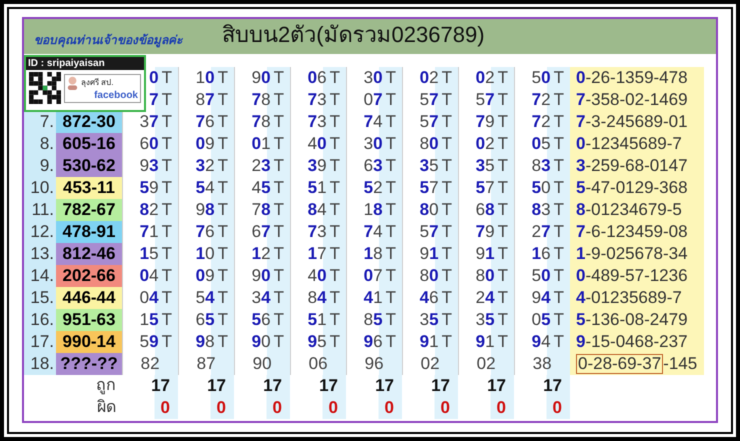  Describe the element at coordinates (542, 364) in the screenshot. I see `table-cell: 38` at that location.